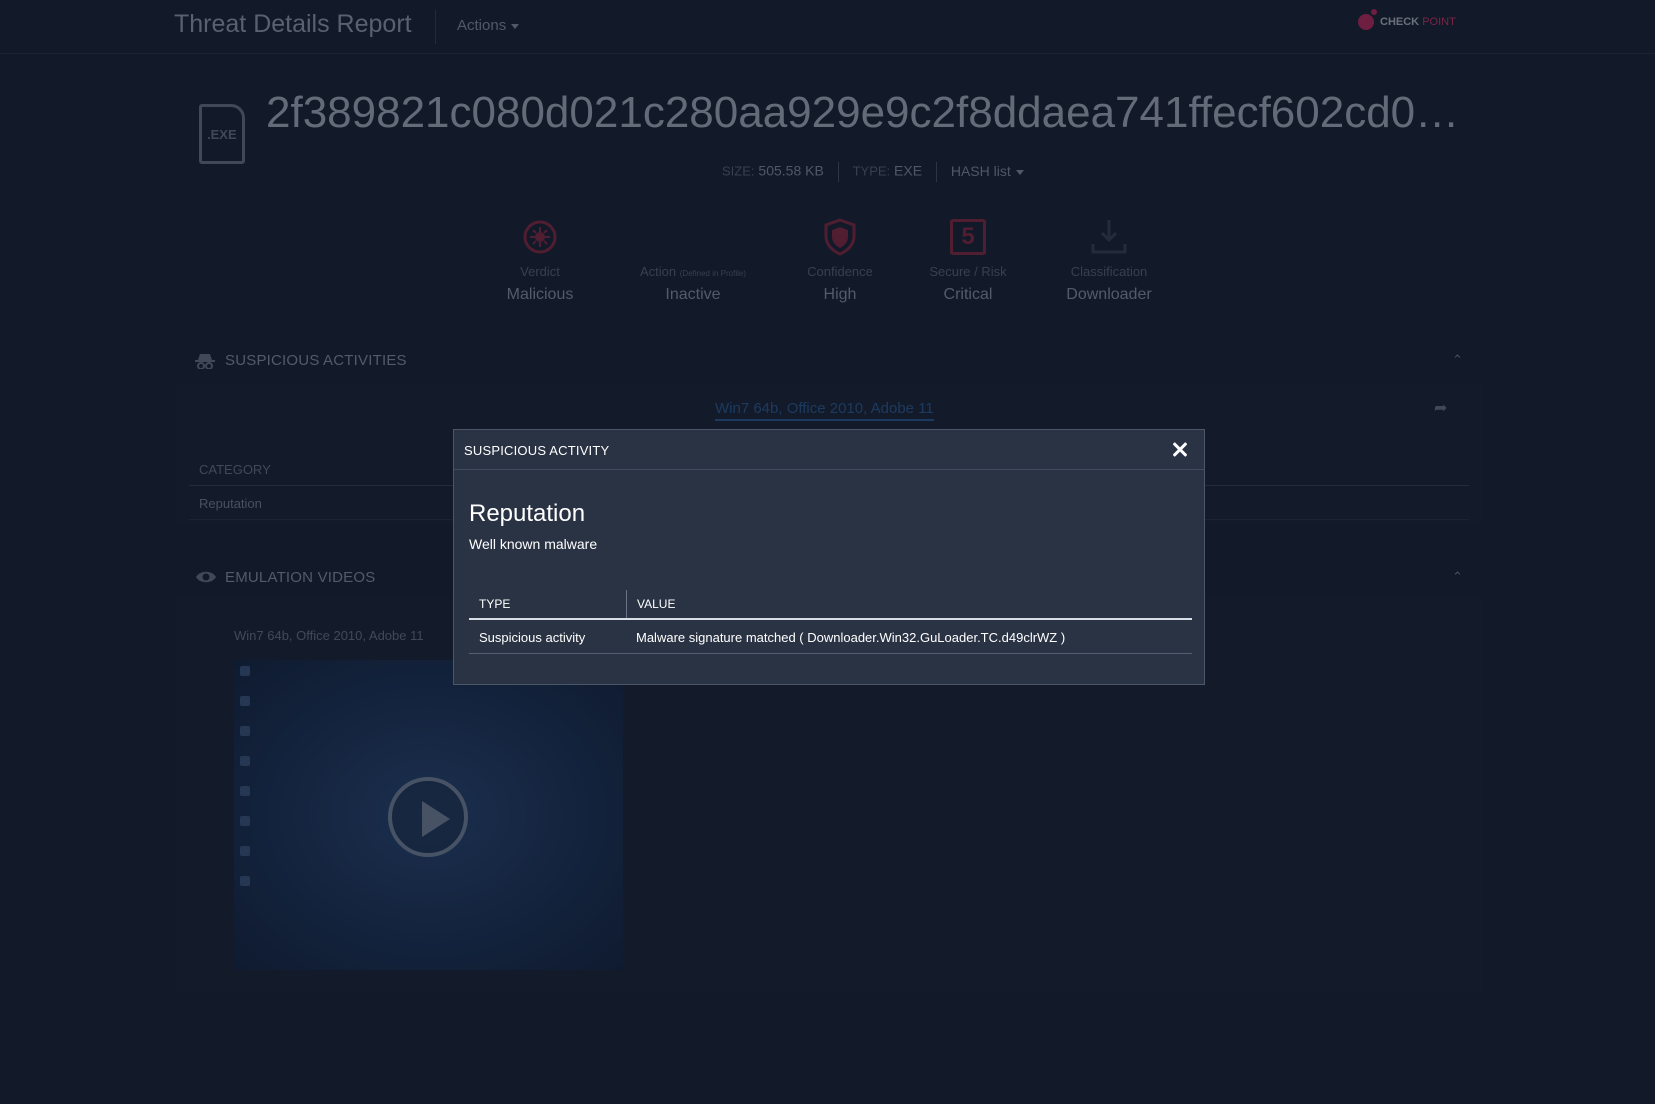 The height and width of the screenshot is (1104, 1655). Describe the element at coordinates (532, 637) in the screenshot. I see `cell-type: Suspicious activity` at that location.